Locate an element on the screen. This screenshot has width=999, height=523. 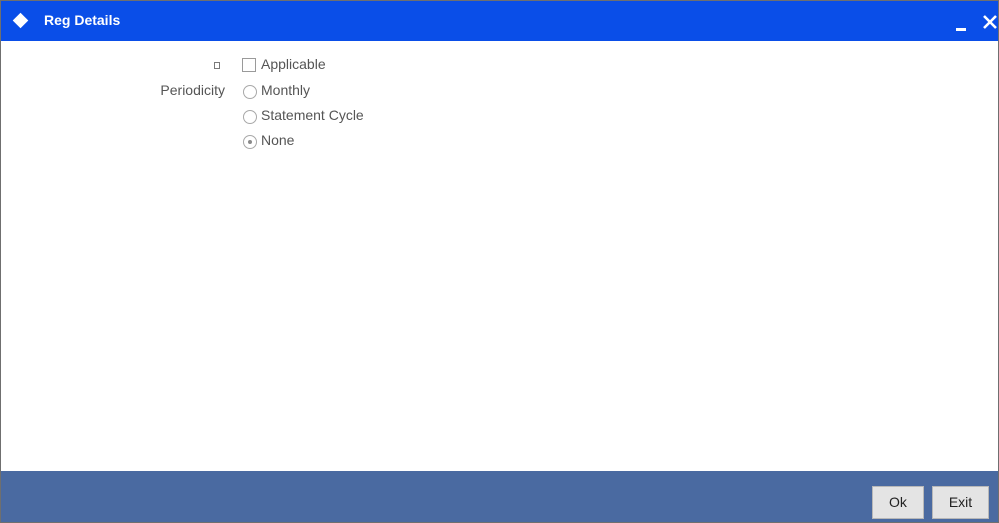
option-none-label: None is located at coordinates (278, 140).